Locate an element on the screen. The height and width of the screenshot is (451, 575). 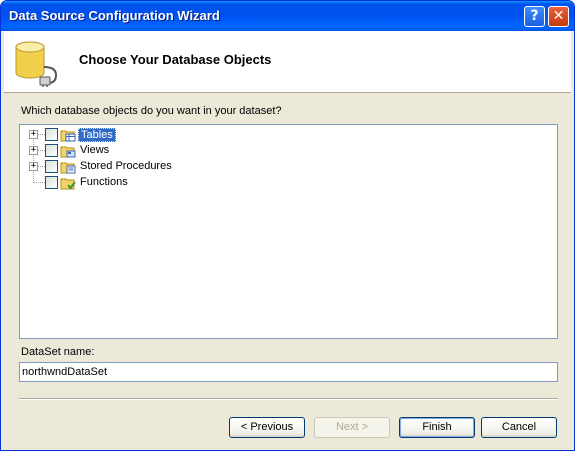
tree-node-label: Views is located at coordinates (94, 151).